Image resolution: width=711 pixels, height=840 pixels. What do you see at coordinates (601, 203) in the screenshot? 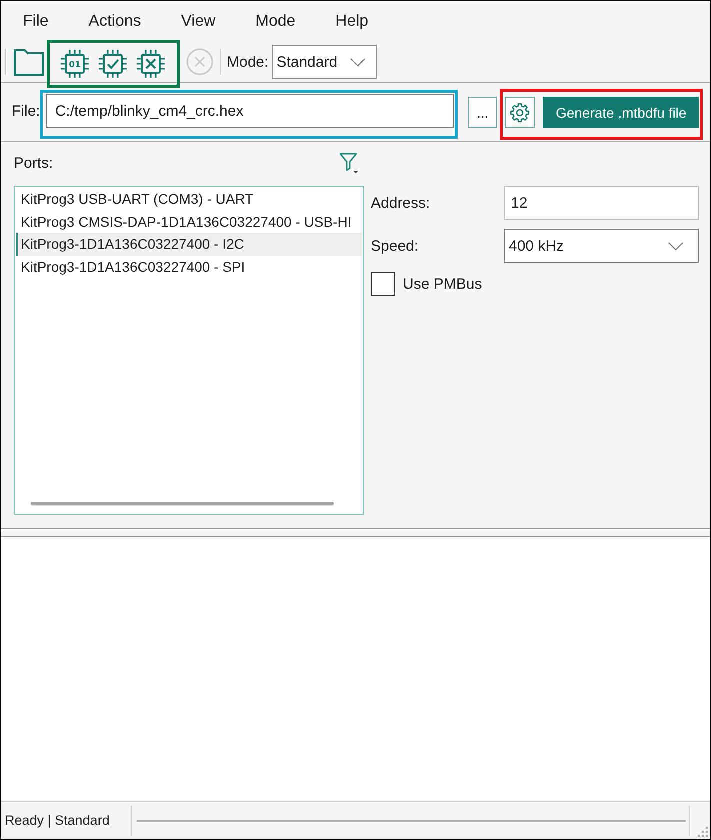
I see `address-field: 12` at bounding box center [601, 203].